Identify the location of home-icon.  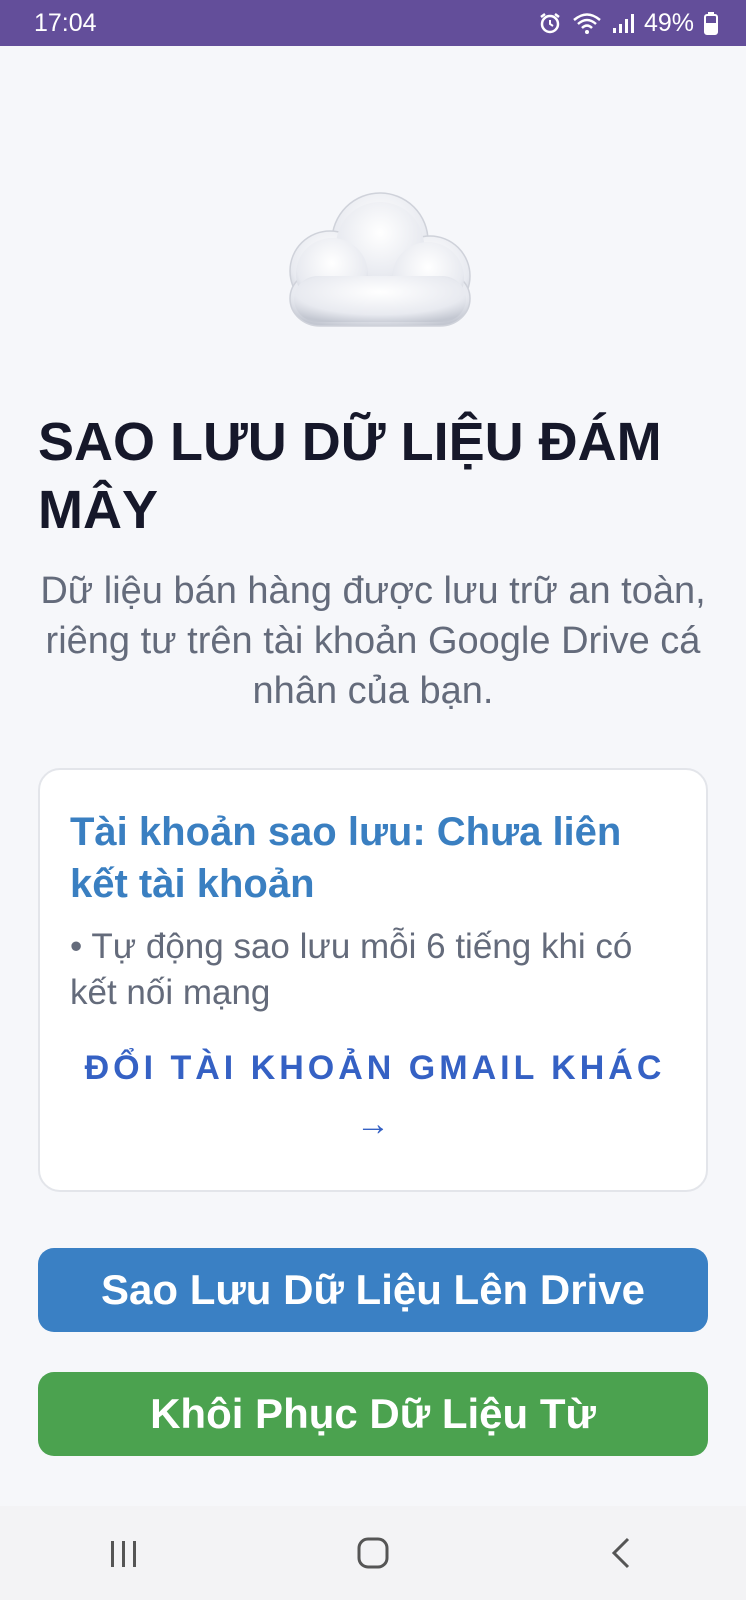
(373, 1553).